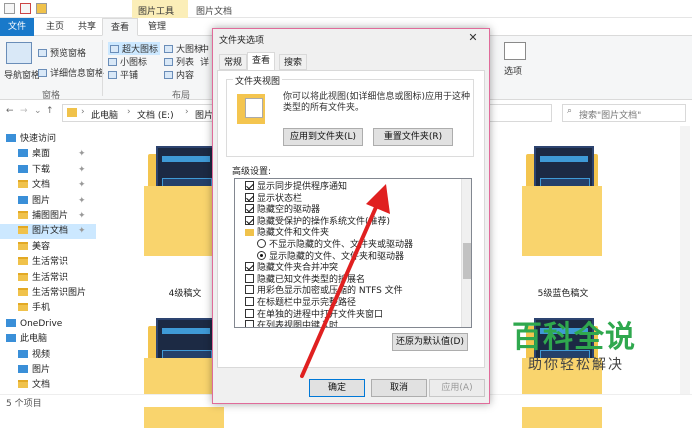 Image resolution: width=692 pixels, height=428 pixels. I want to click on layout-small-icons: 小图标, so click(127, 61).